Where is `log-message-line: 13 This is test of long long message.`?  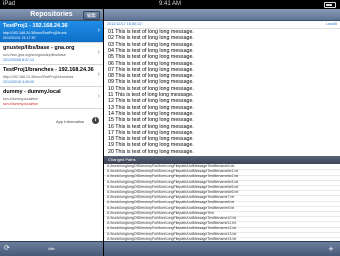 log-message-line: 13 This is test of long long message. is located at coordinates (151, 107).